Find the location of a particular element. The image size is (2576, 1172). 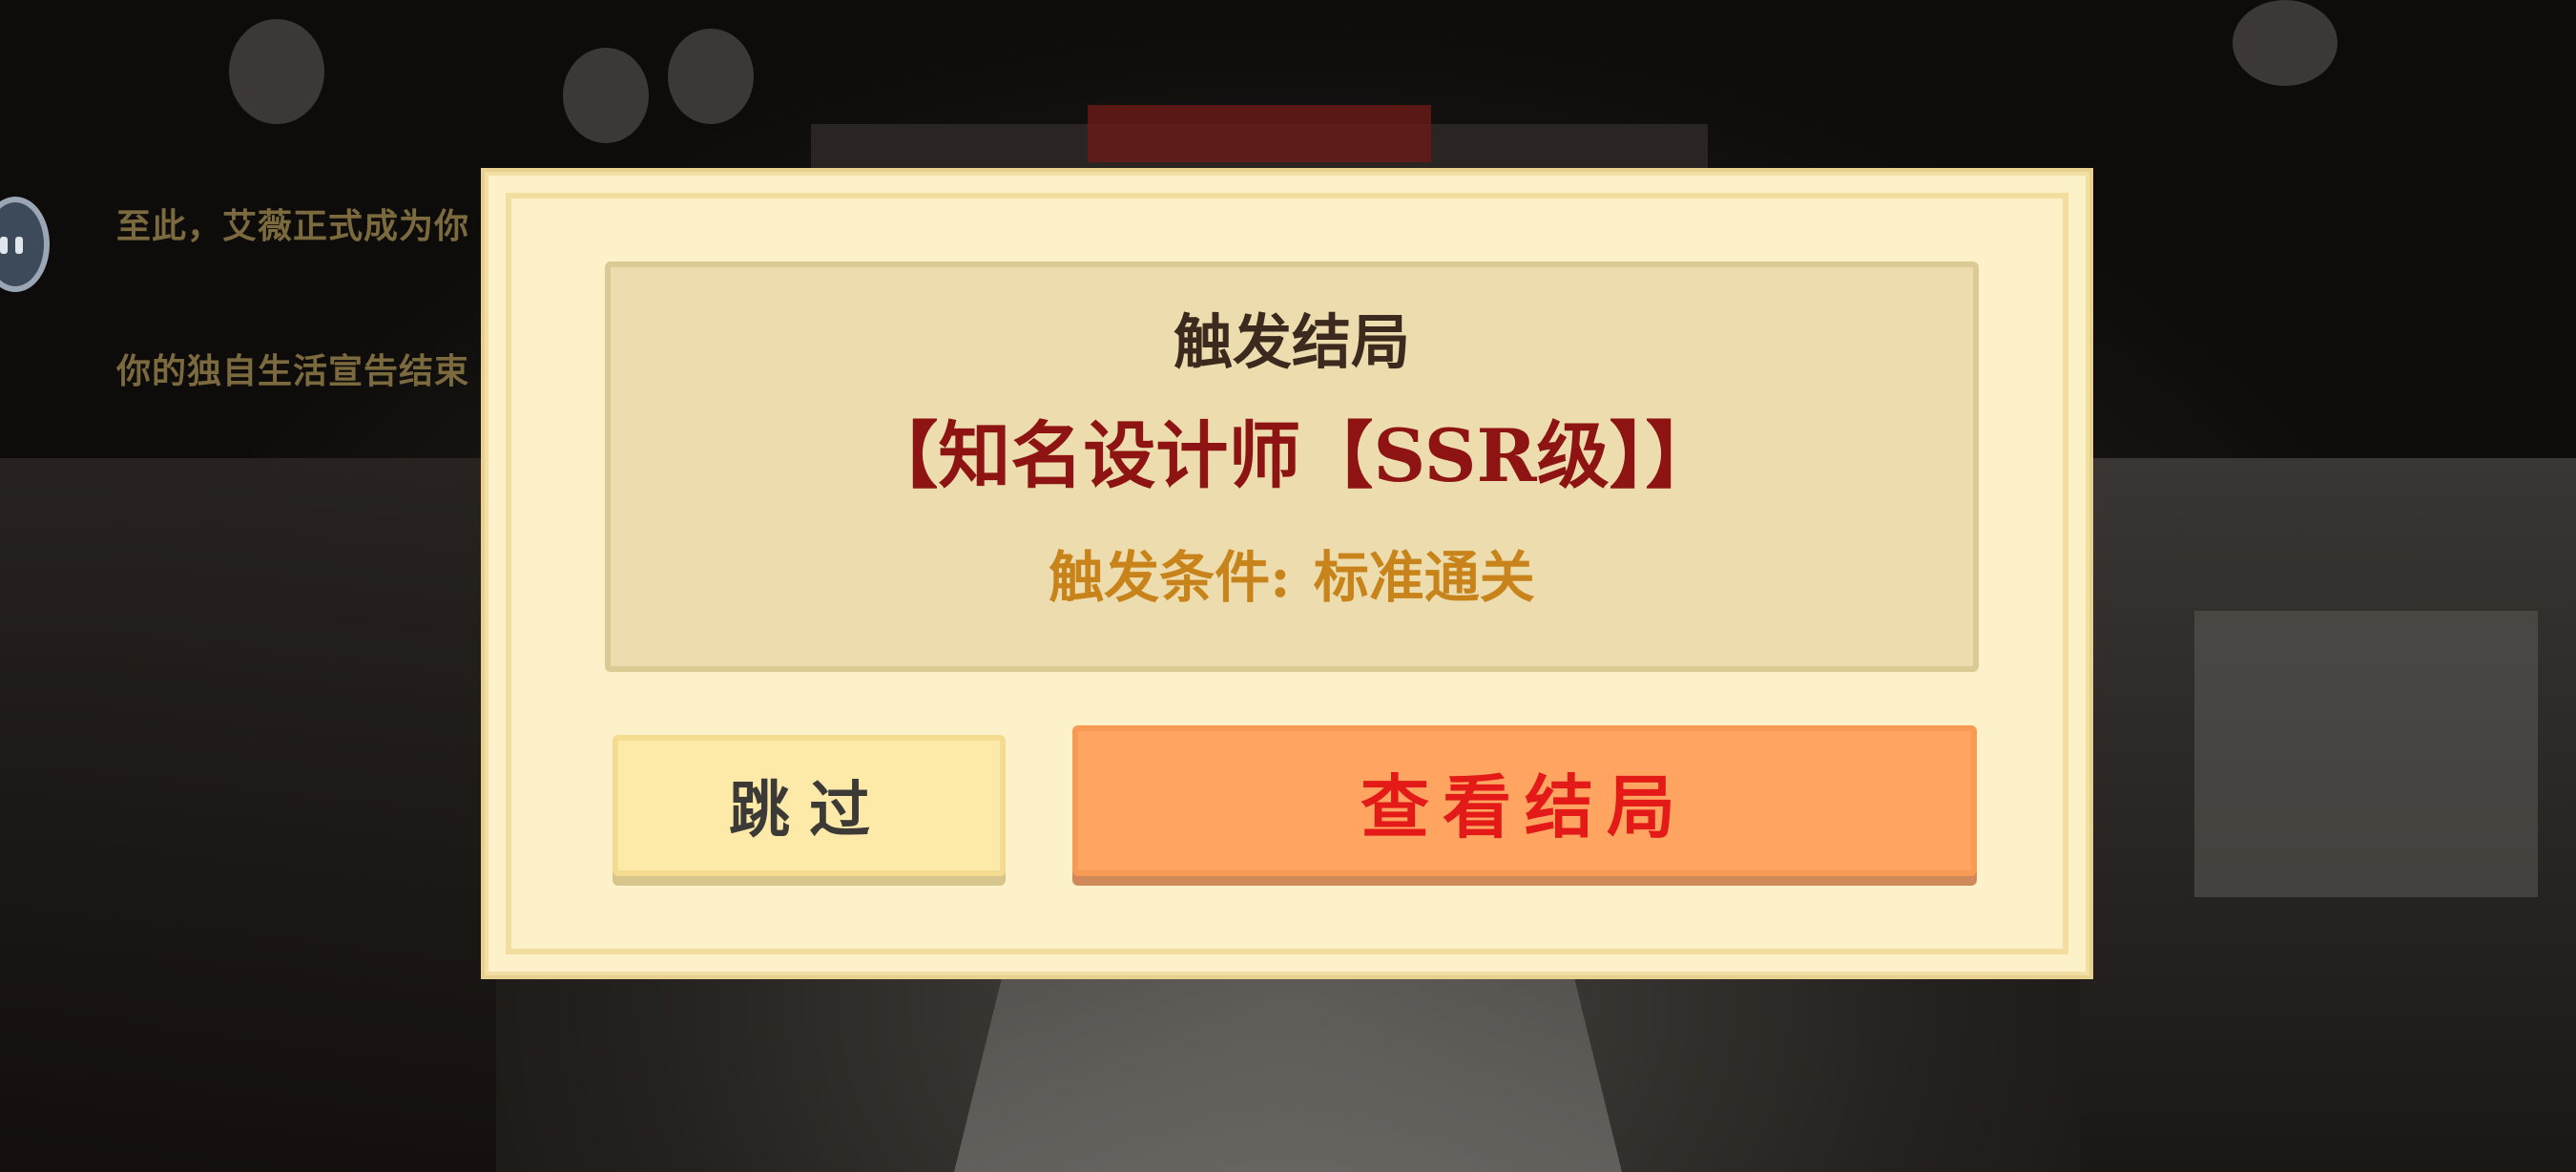

ending-condition: 触发条件: 标准通关 is located at coordinates (1292, 573).